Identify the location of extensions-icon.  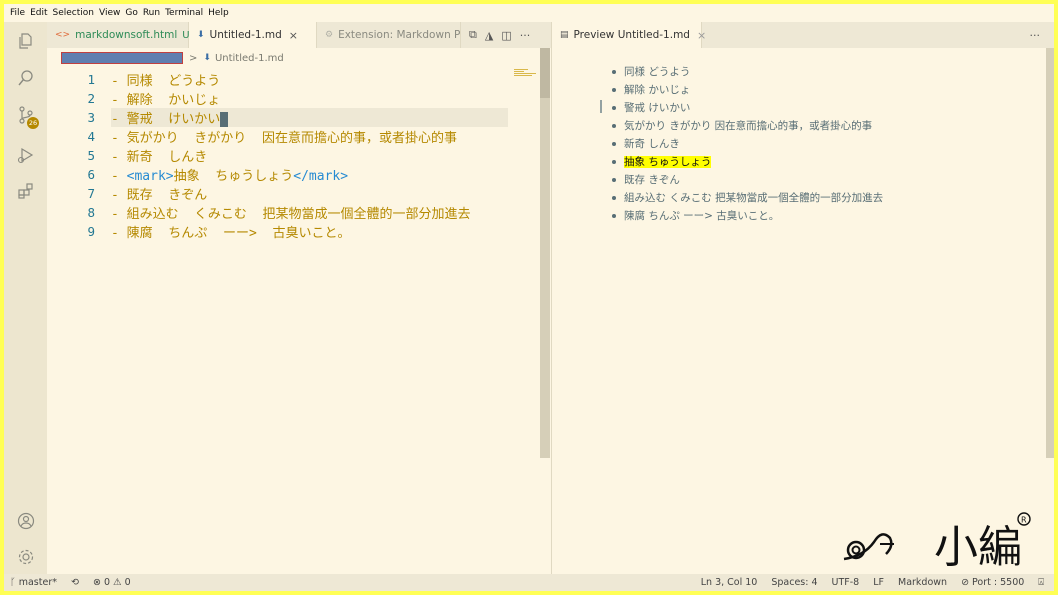
(26, 191).